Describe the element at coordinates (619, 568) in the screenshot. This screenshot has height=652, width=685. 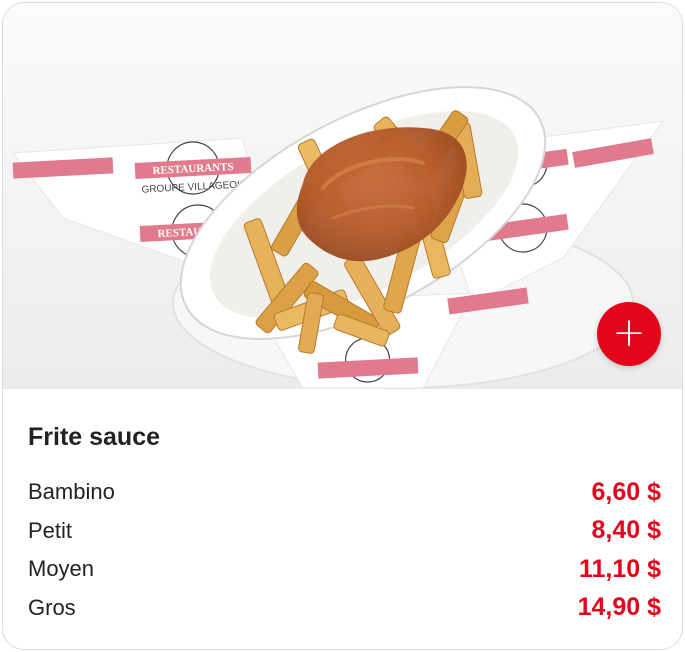
I see `size-price: 11,10 $` at that location.